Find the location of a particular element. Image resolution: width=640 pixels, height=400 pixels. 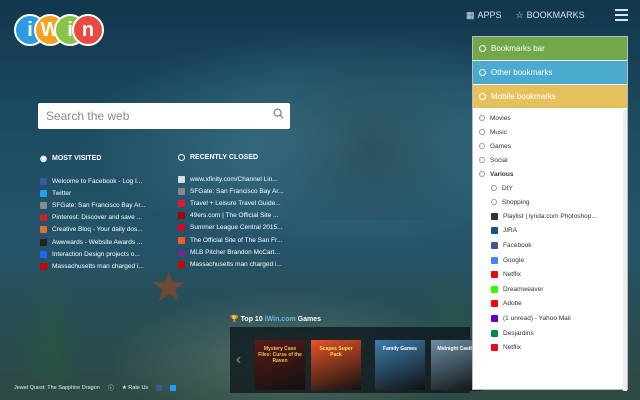

search-box is located at coordinates (164, 116).